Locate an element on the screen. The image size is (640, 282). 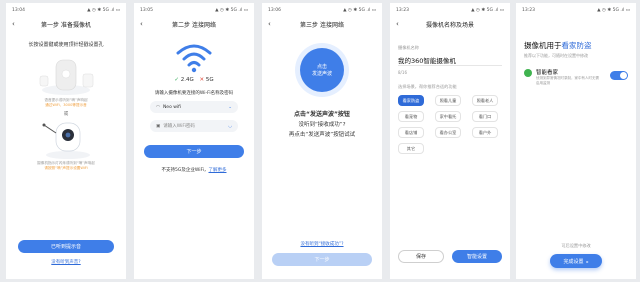
band-24-label: 2.4G is located at coordinates (187, 80).